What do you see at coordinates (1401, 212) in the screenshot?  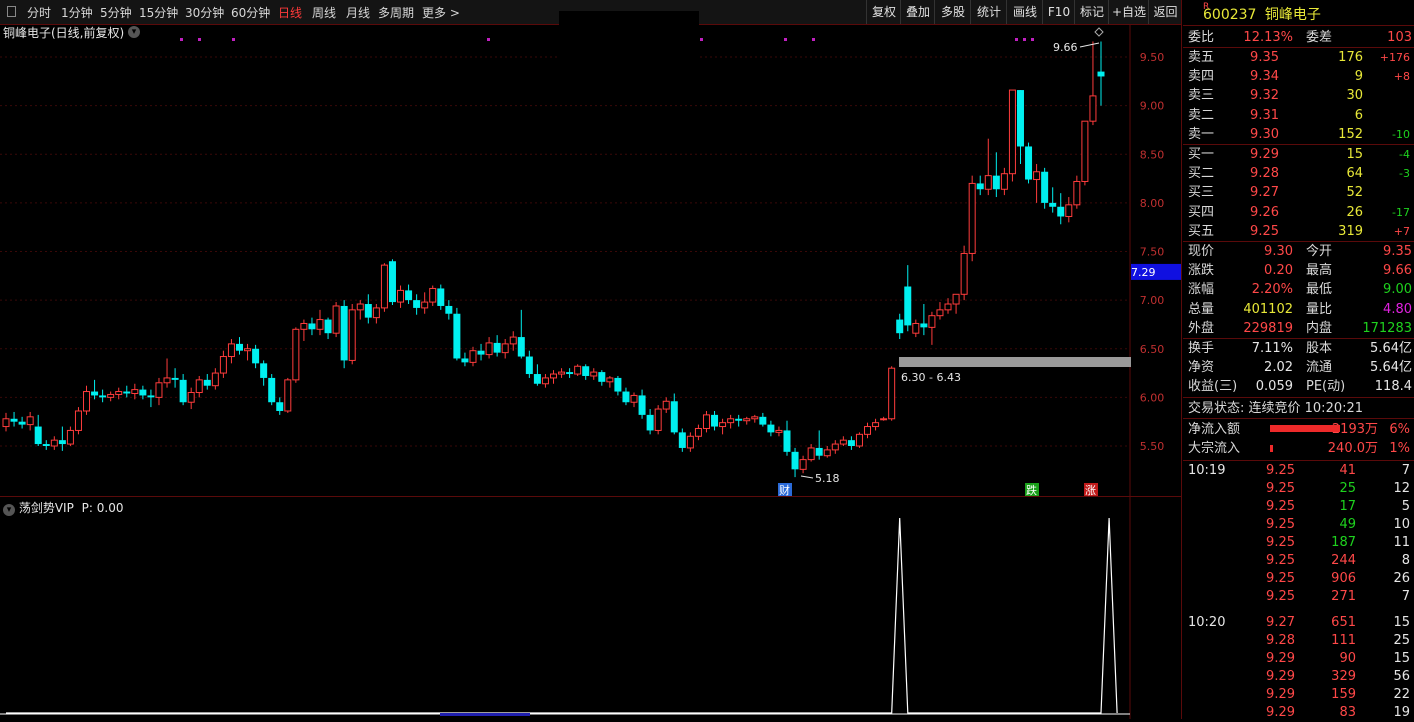 I see `buys-change: -17` at bounding box center [1401, 212].